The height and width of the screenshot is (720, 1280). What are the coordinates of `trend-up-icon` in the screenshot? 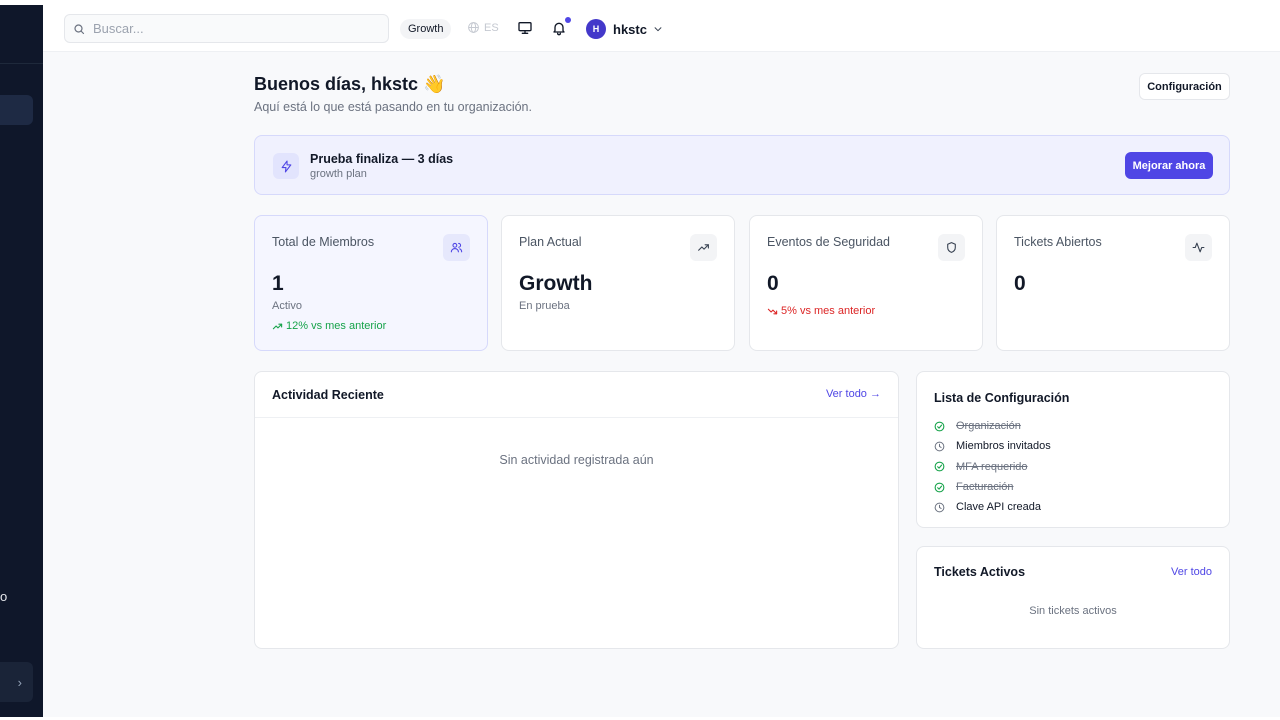 It's located at (277, 326).